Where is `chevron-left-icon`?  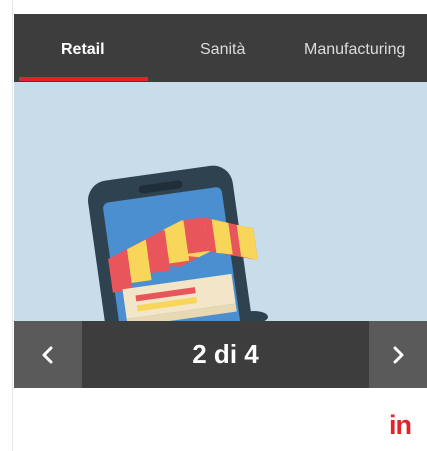 chevron-left-icon is located at coordinates (47, 354).